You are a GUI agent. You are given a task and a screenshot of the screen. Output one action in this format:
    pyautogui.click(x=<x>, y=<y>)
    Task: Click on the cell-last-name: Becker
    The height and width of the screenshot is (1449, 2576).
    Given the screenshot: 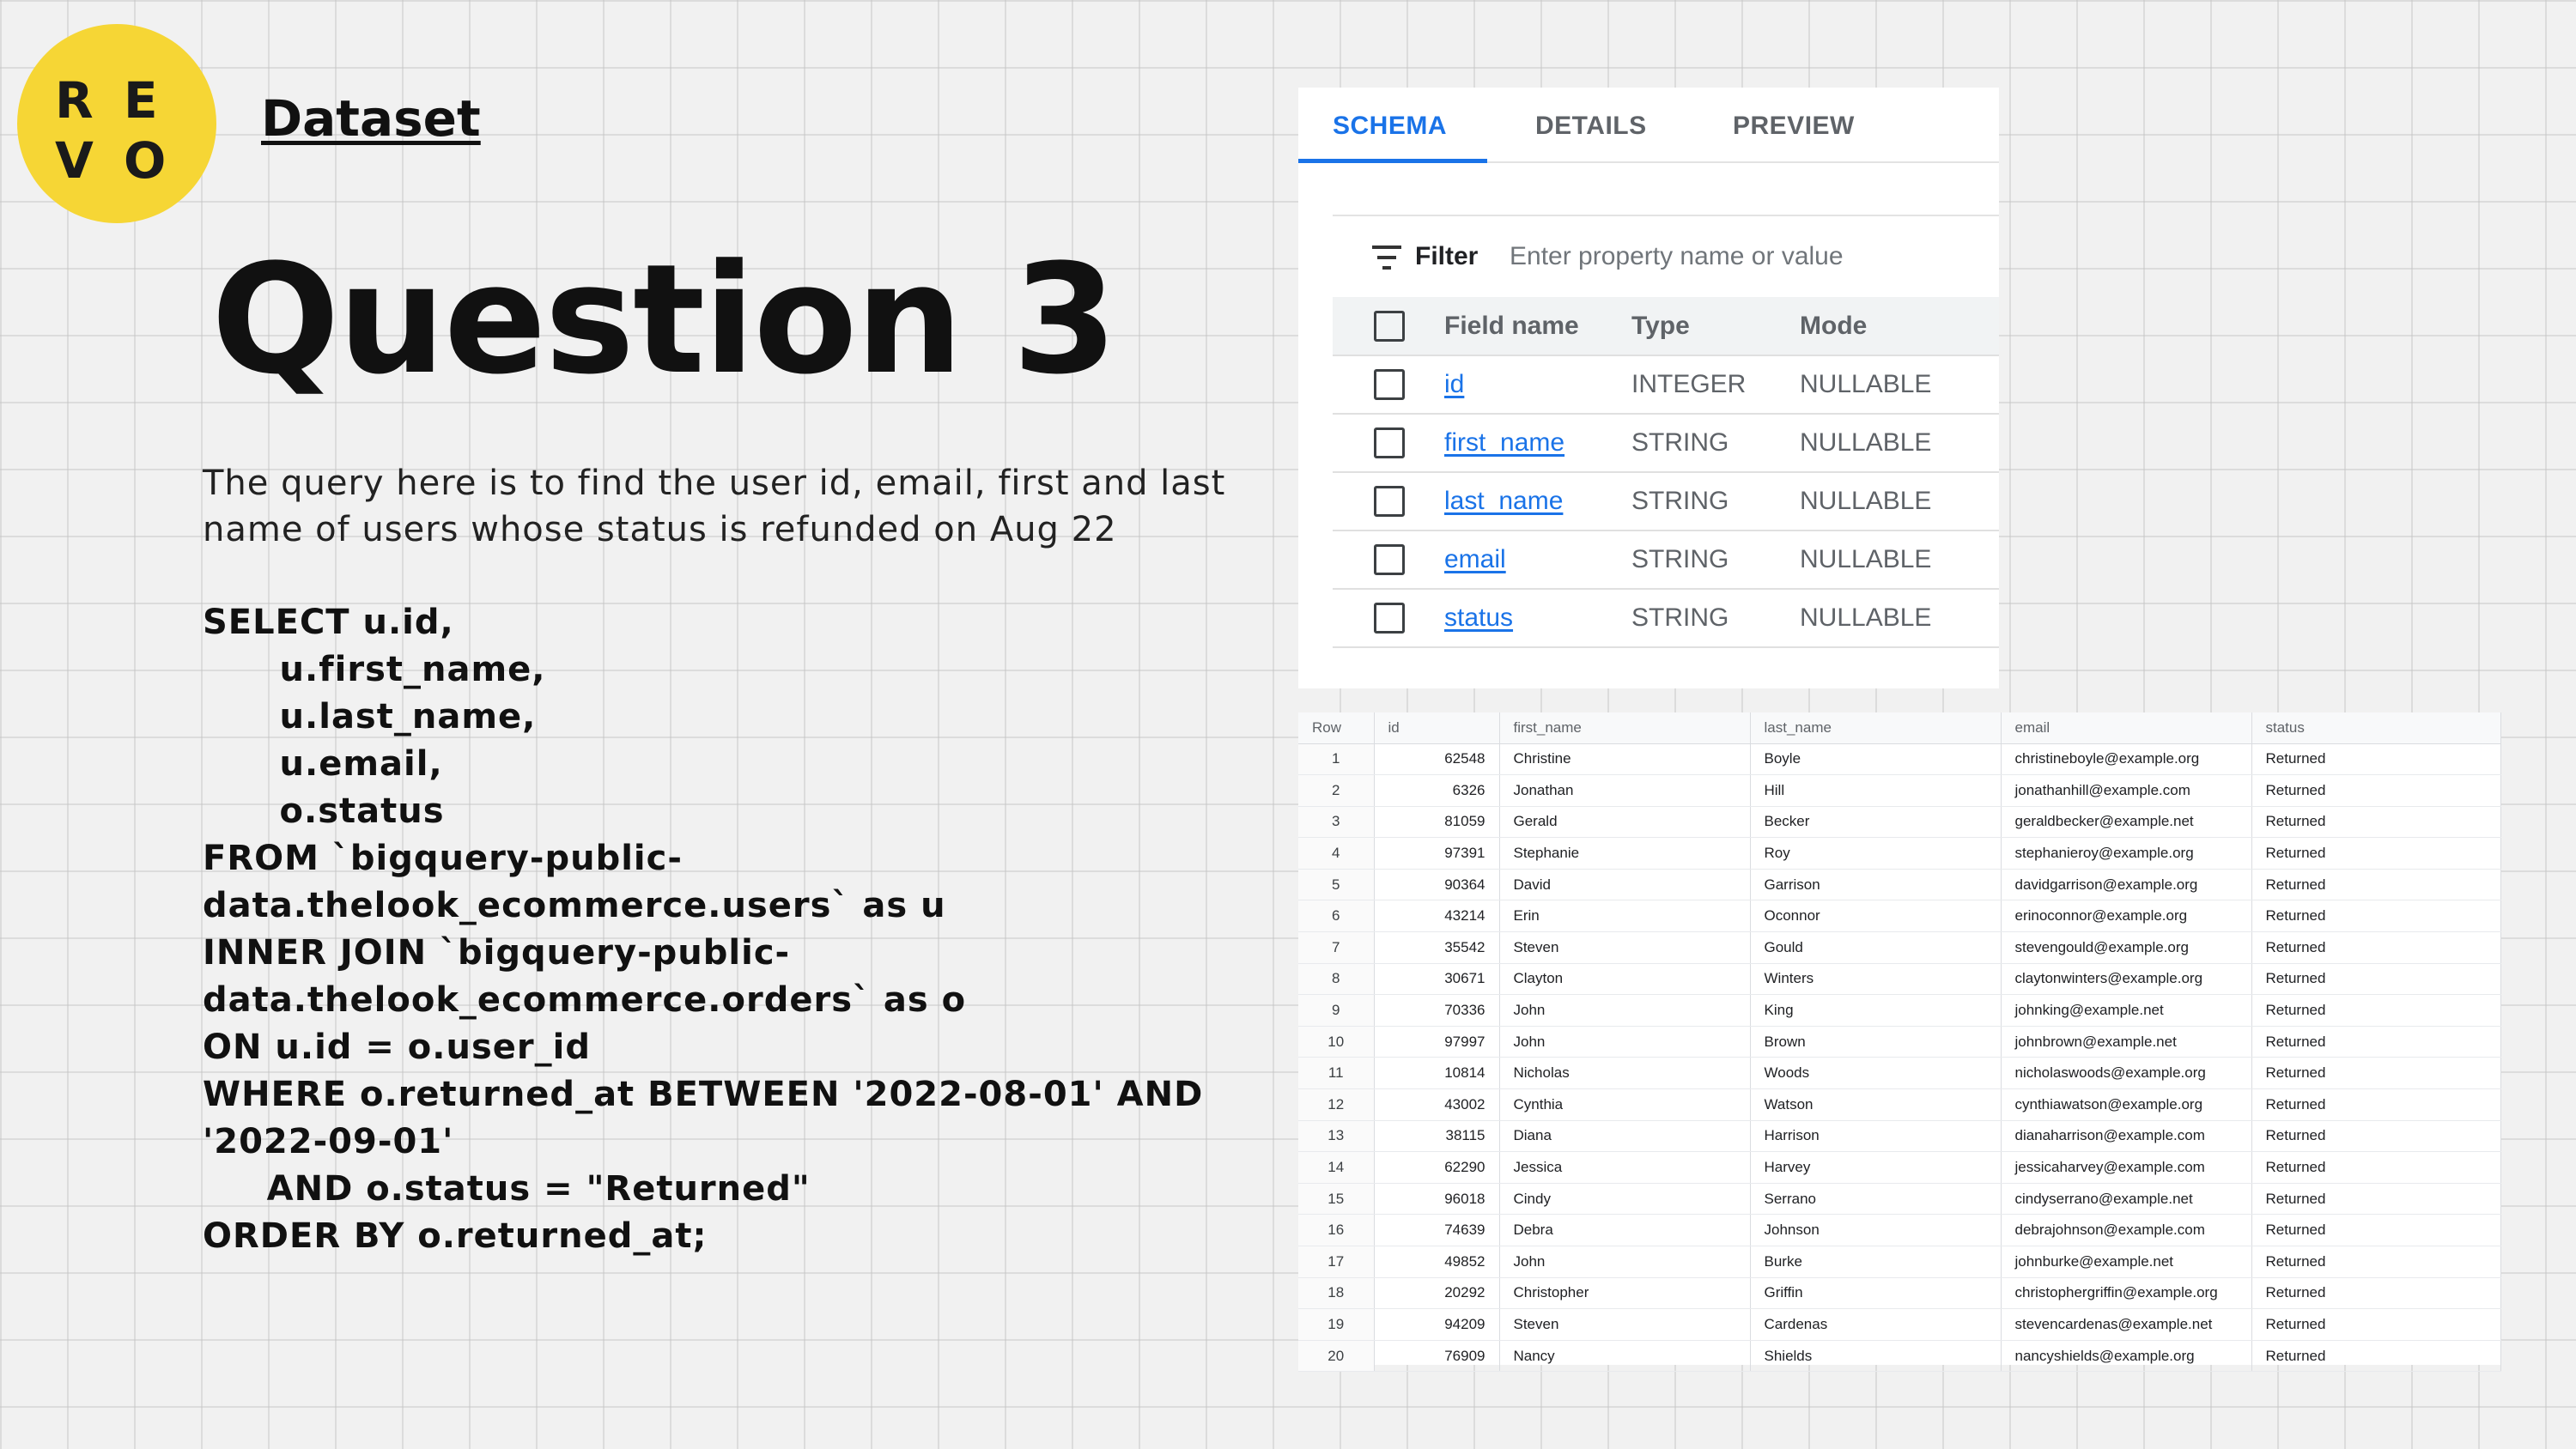 What is the action you would take?
    pyautogui.click(x=1876, y=822)
    